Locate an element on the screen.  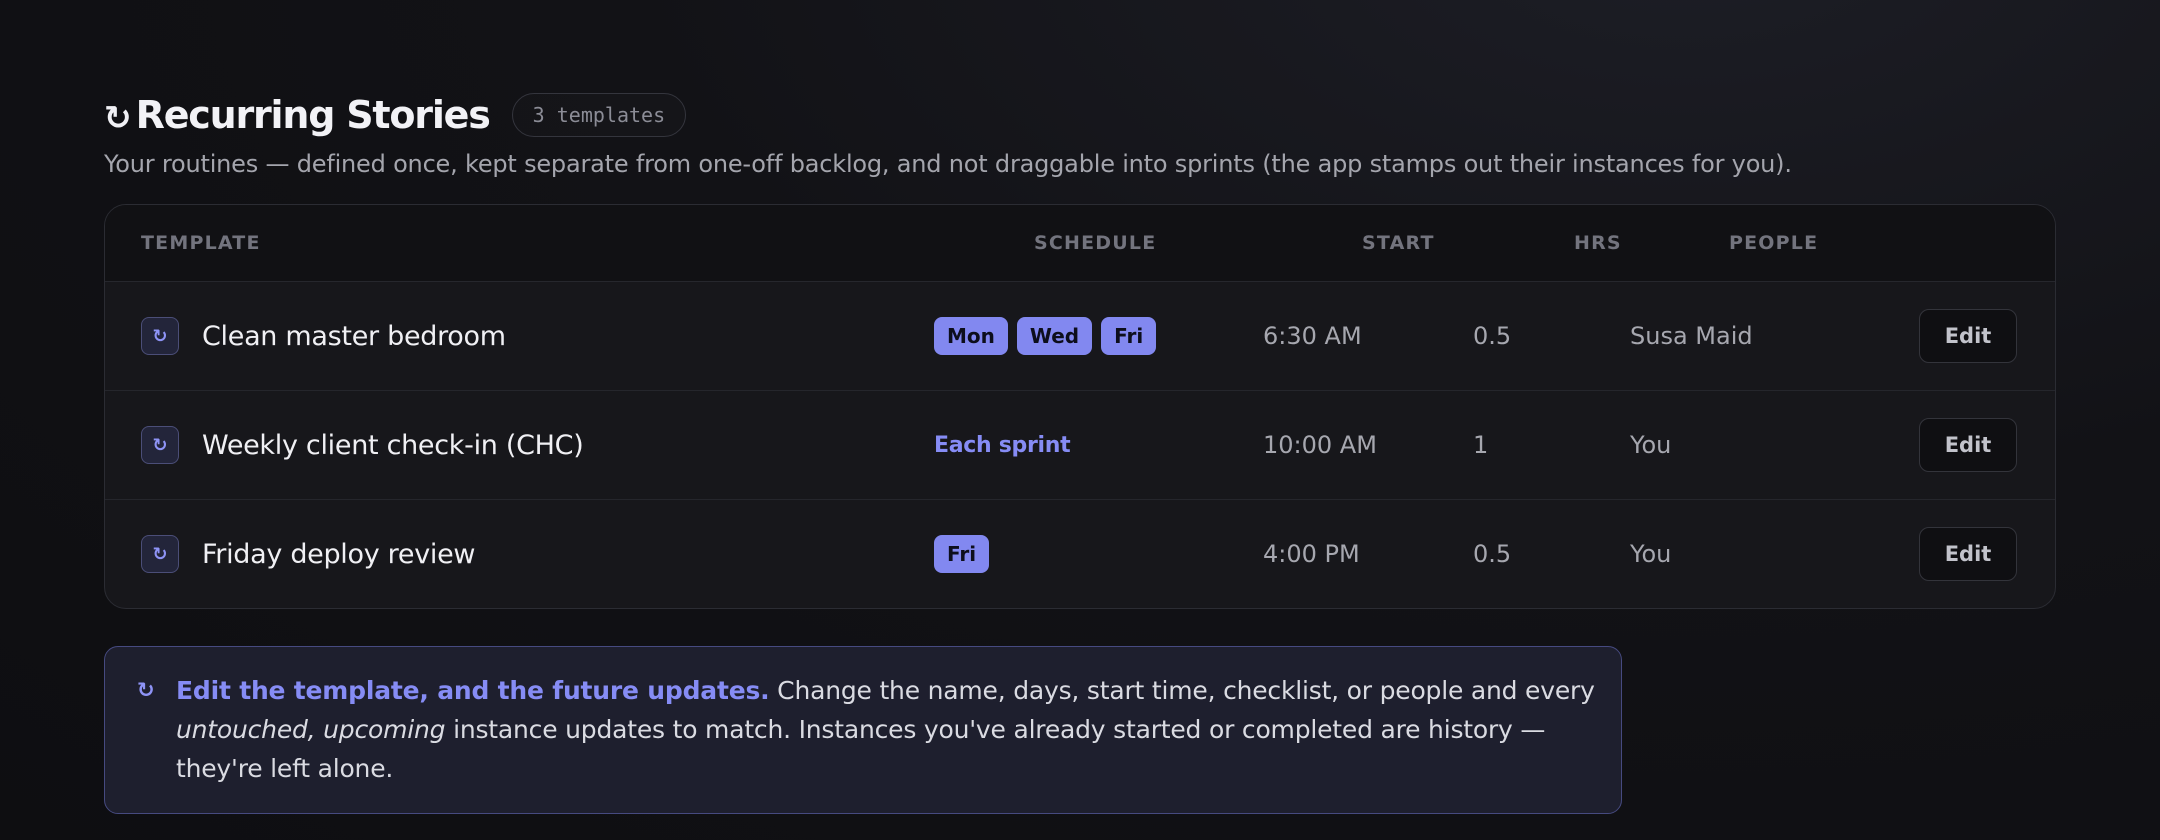
template-count-badge: 3 templates is located at coordinates (599, 115).